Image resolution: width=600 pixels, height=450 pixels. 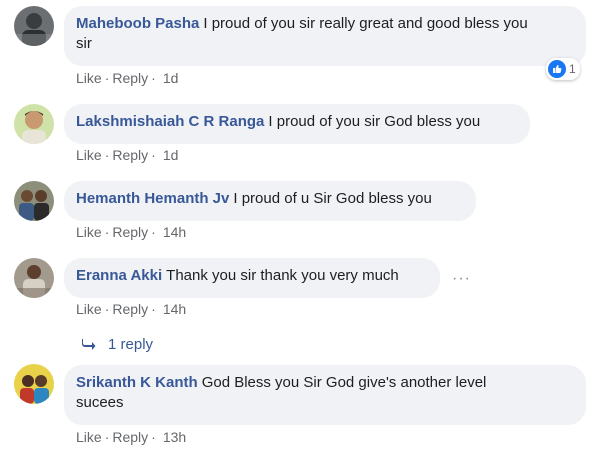 I want to click on reaction-badge: 1, so click(x=563, y=69).